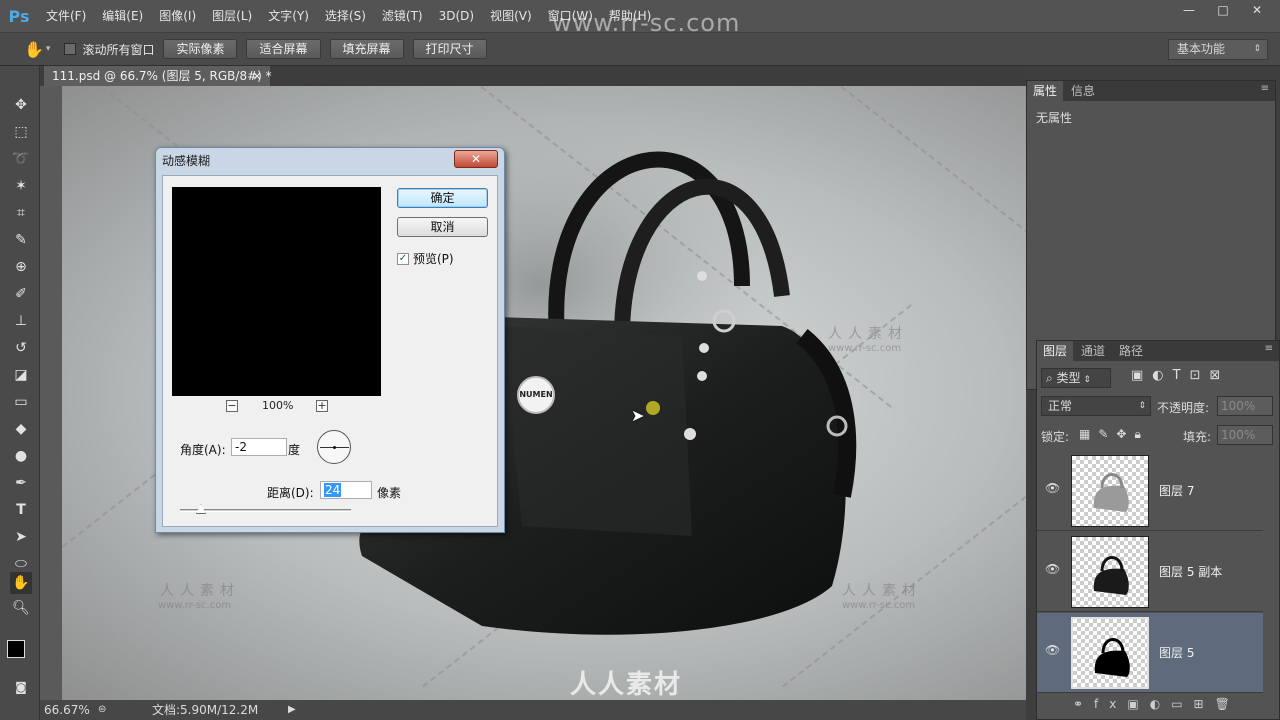  What do you see at coordinates (21, 240) in the screenshot?
I see `eyedropper-tool-icon: ✎` at bounding box center [21, 240].